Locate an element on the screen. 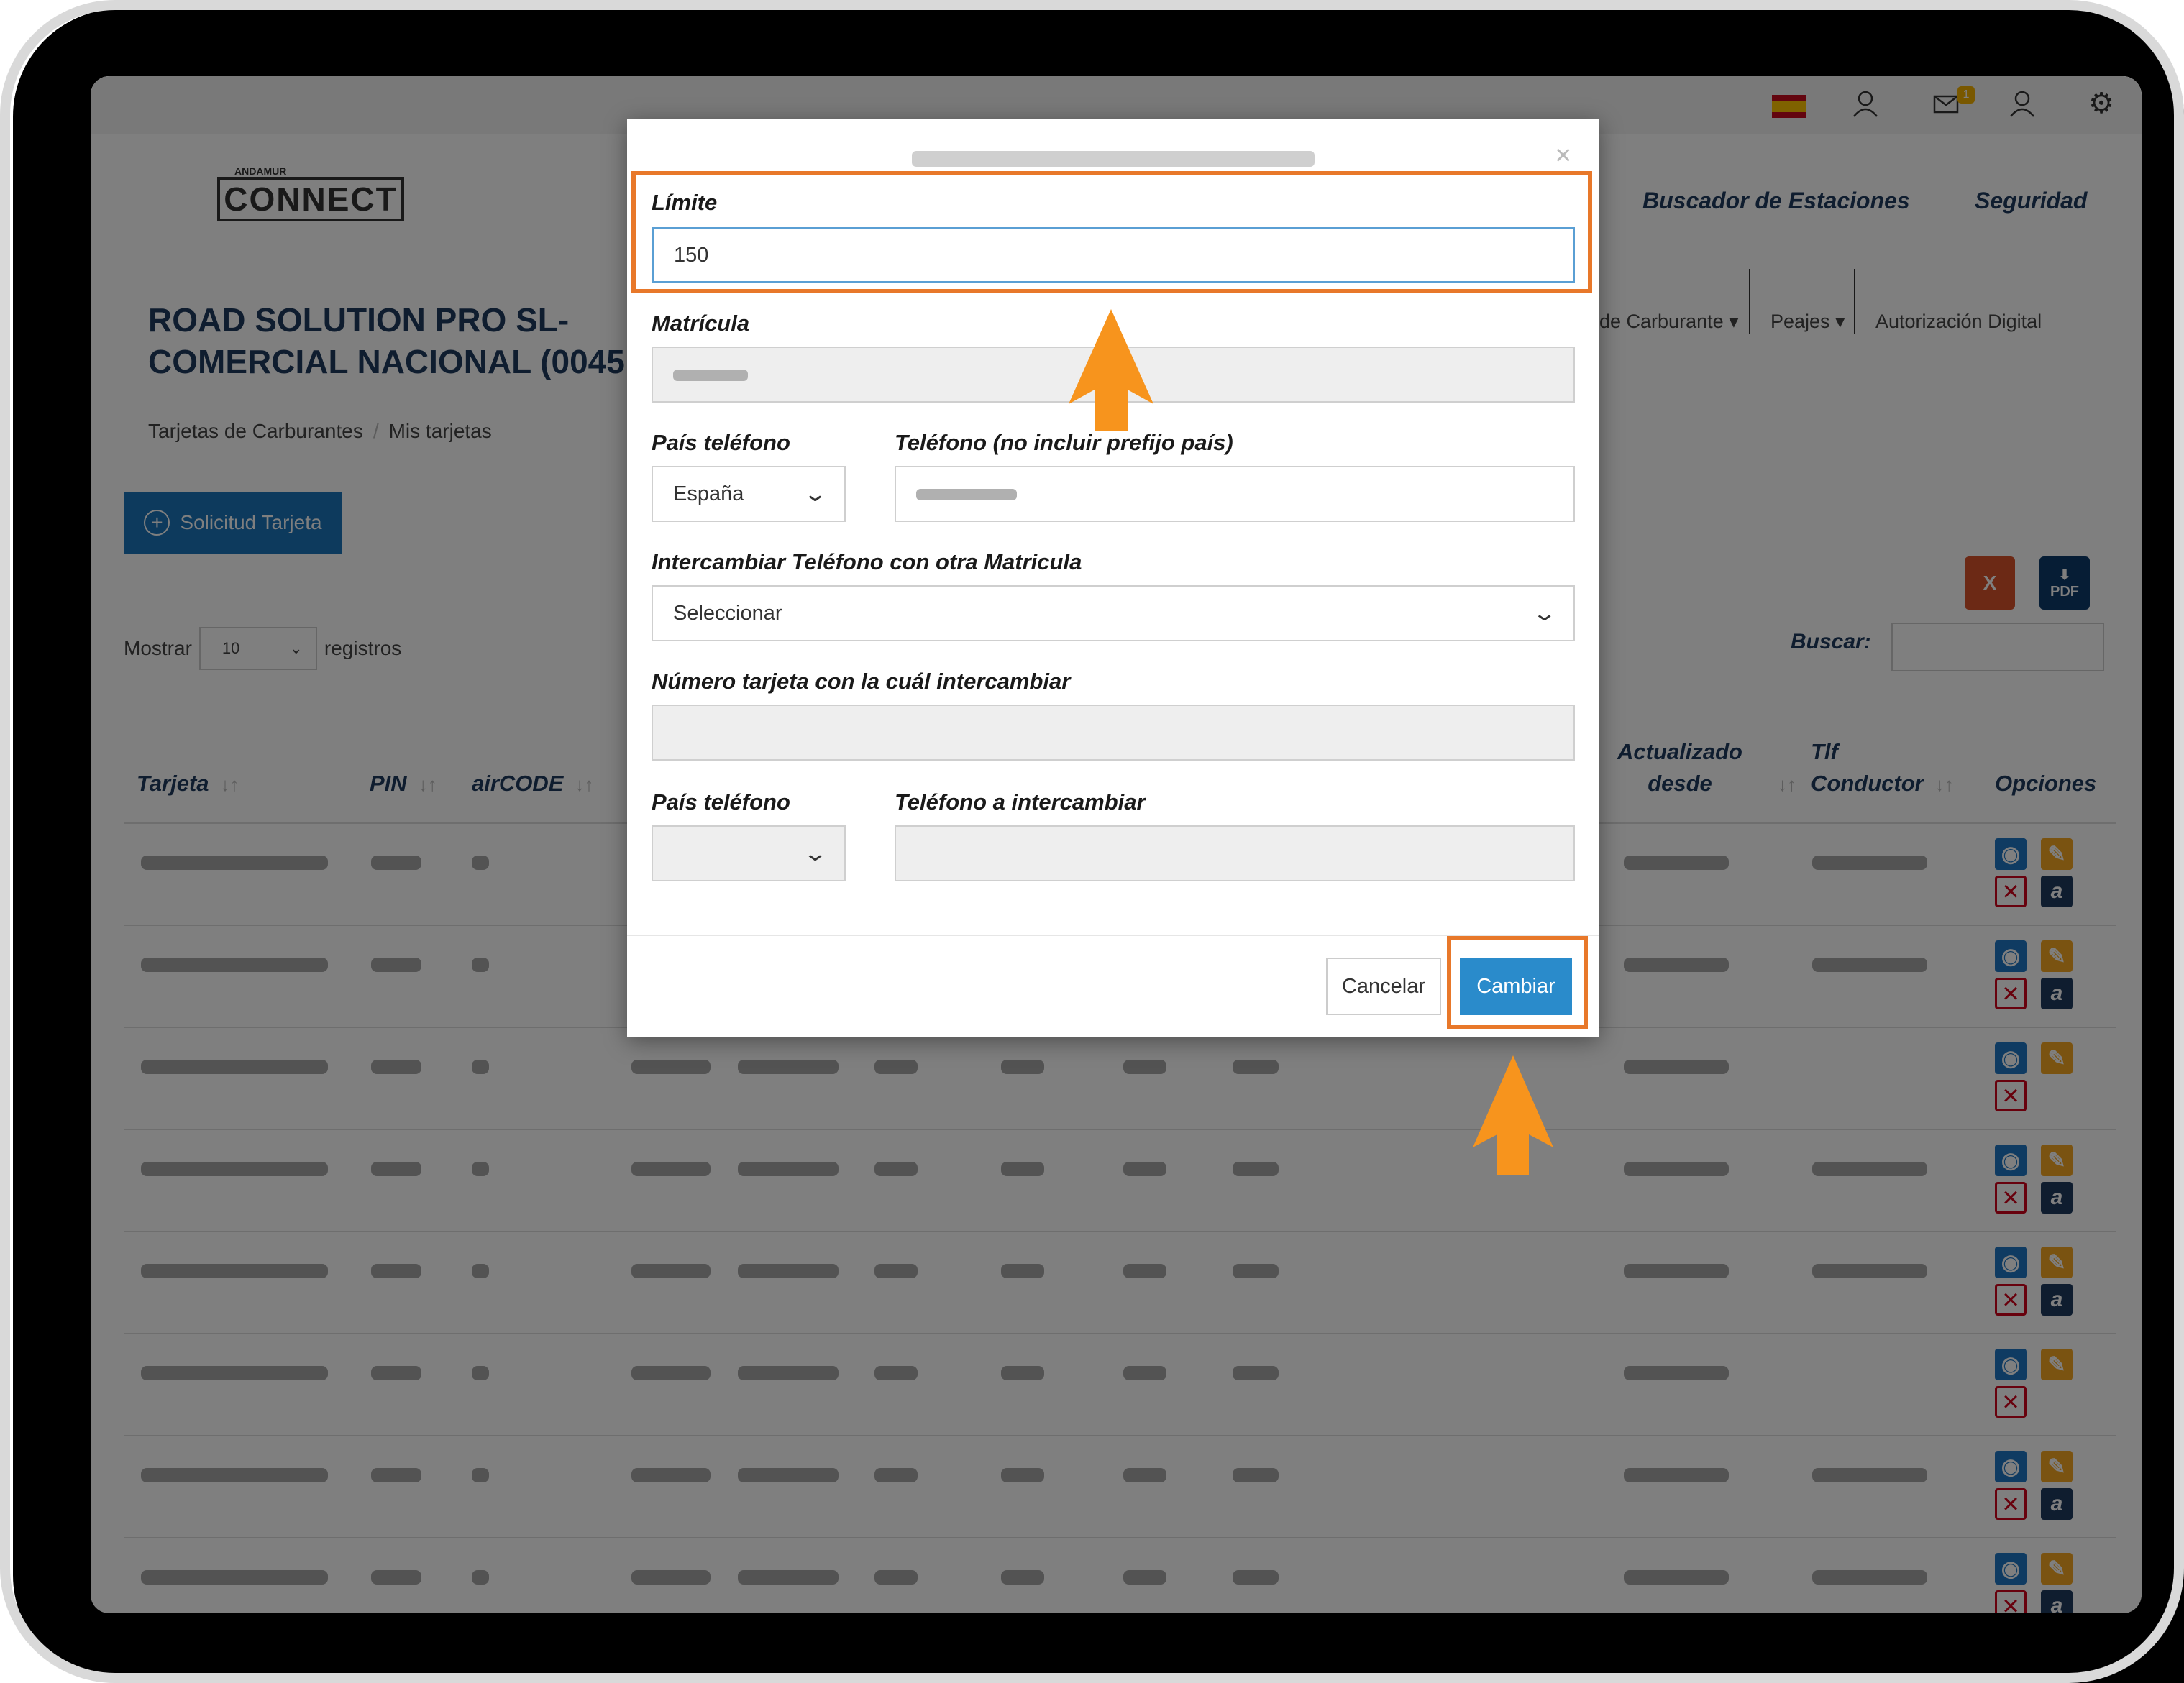 This screenshot has width=2184, height=1683. numero-tarjeta-label: Número tarjeta con la cuál intercambiar is located at coordinates (861, 681).